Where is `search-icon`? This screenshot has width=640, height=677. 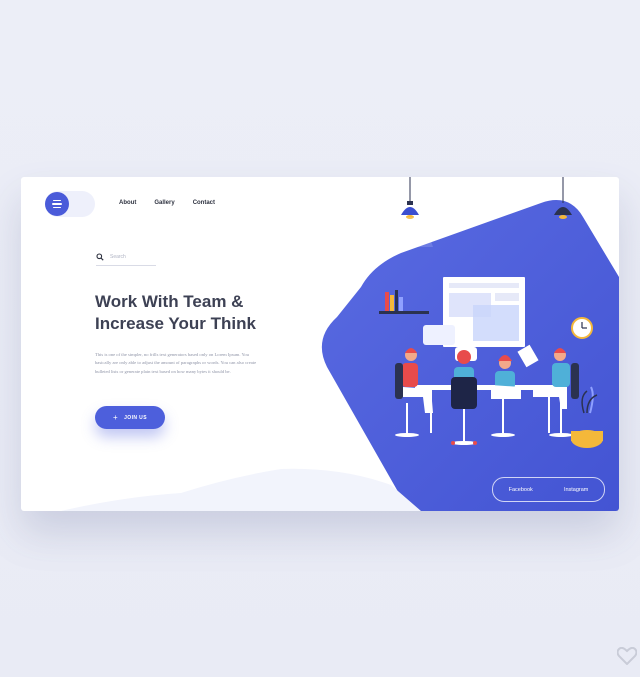
search-icon is located at coordinates (100, 257).